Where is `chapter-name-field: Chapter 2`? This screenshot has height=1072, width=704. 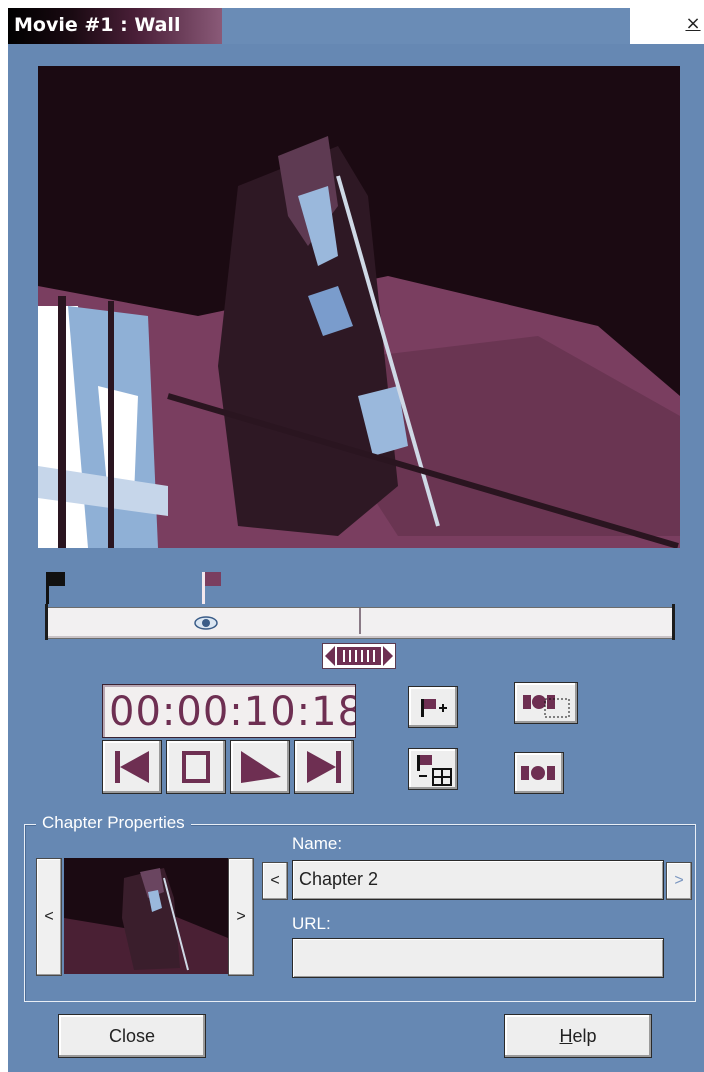
chapter-name-field: Chapter 2 is located at coordinates (478, 880).